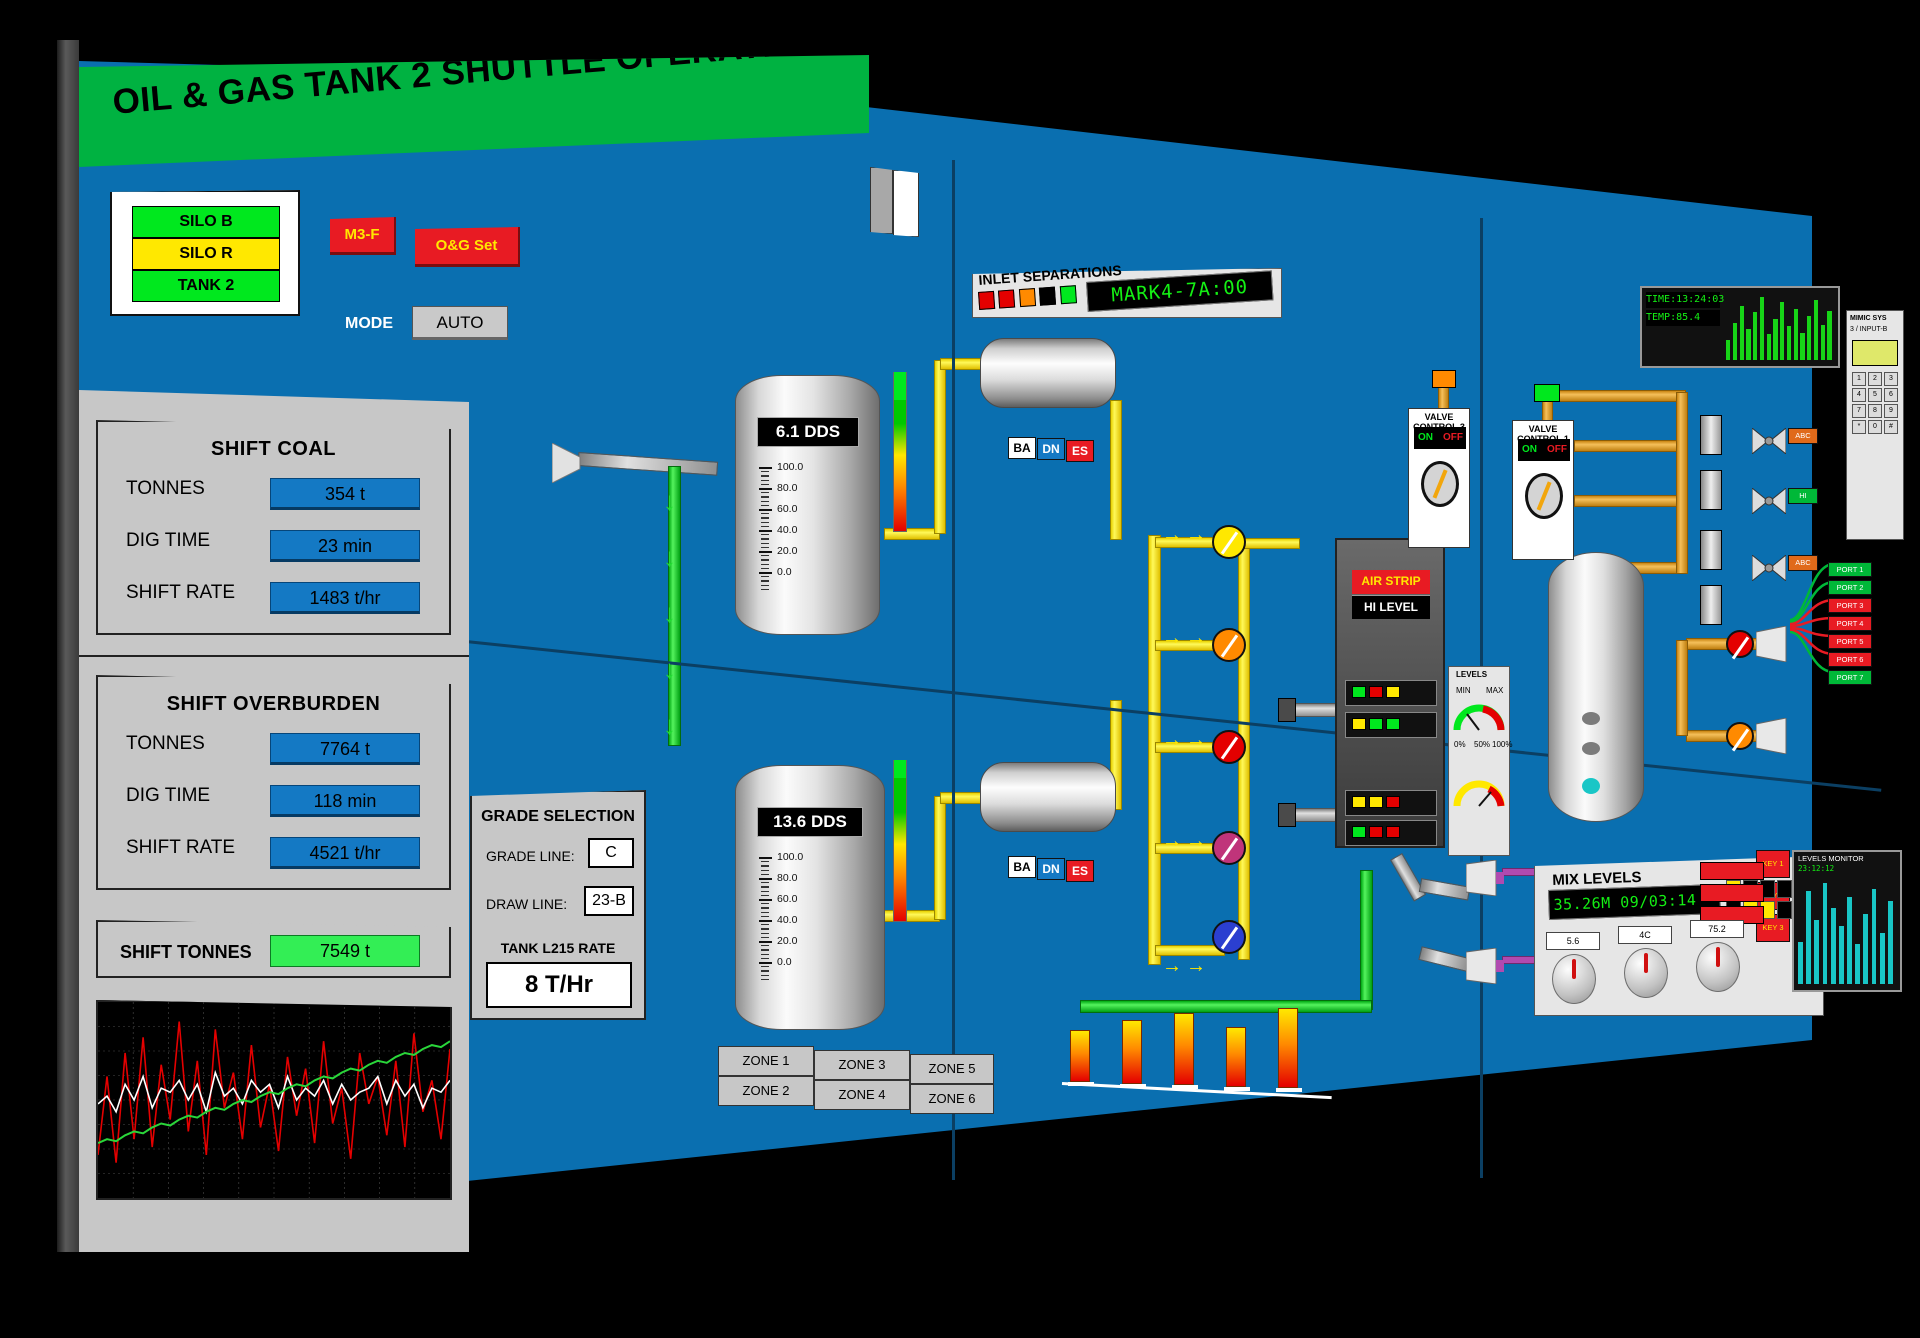 The width and height of the screenshot is (1920, 1338). I want to click on shift-coal-tonnes-value: 354 t, so click(345, 494).